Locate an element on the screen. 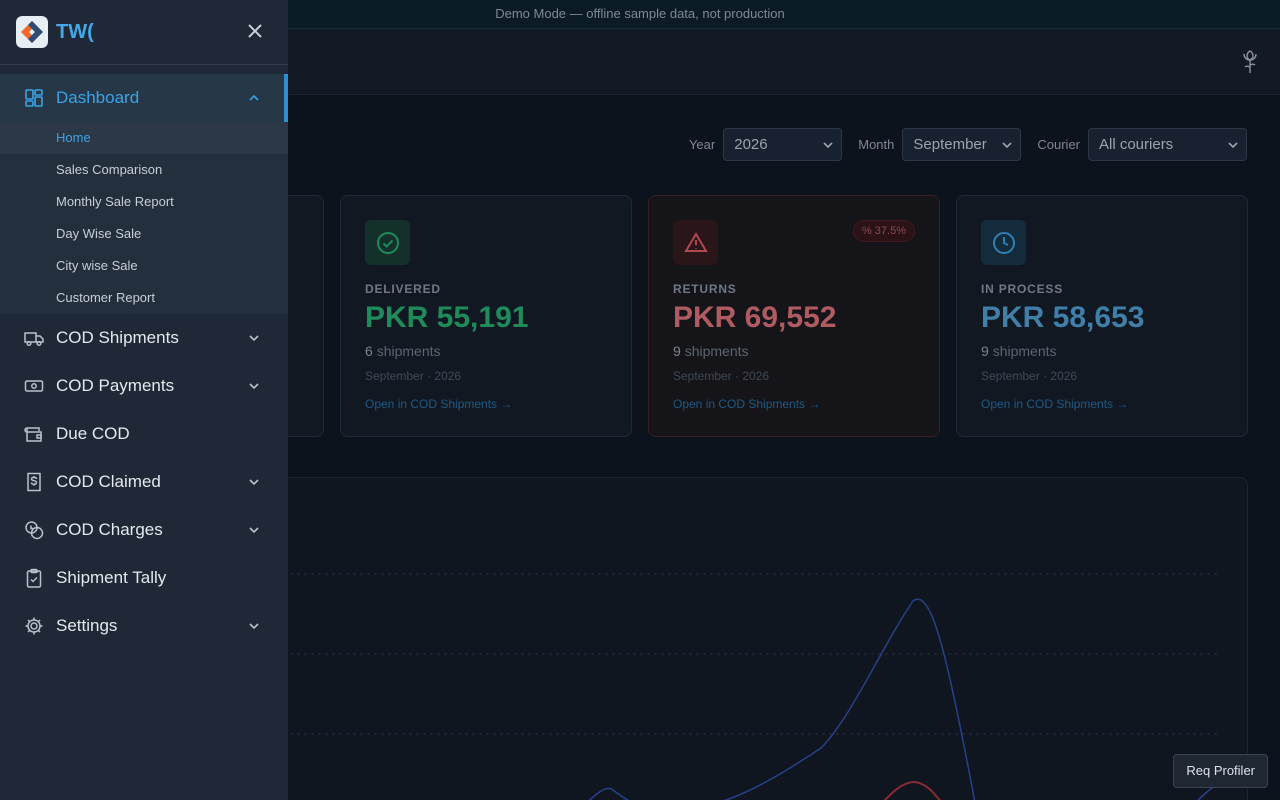  card-label: RETURNS is located at coordinates (705, 289).